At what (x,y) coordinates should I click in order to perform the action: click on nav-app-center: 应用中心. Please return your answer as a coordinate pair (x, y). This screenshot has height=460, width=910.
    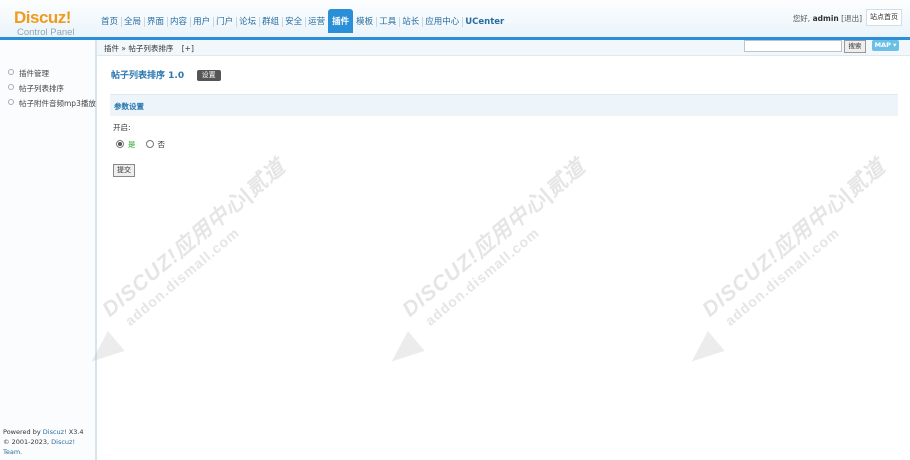
    Looking at the image, I should click on (442, 22).